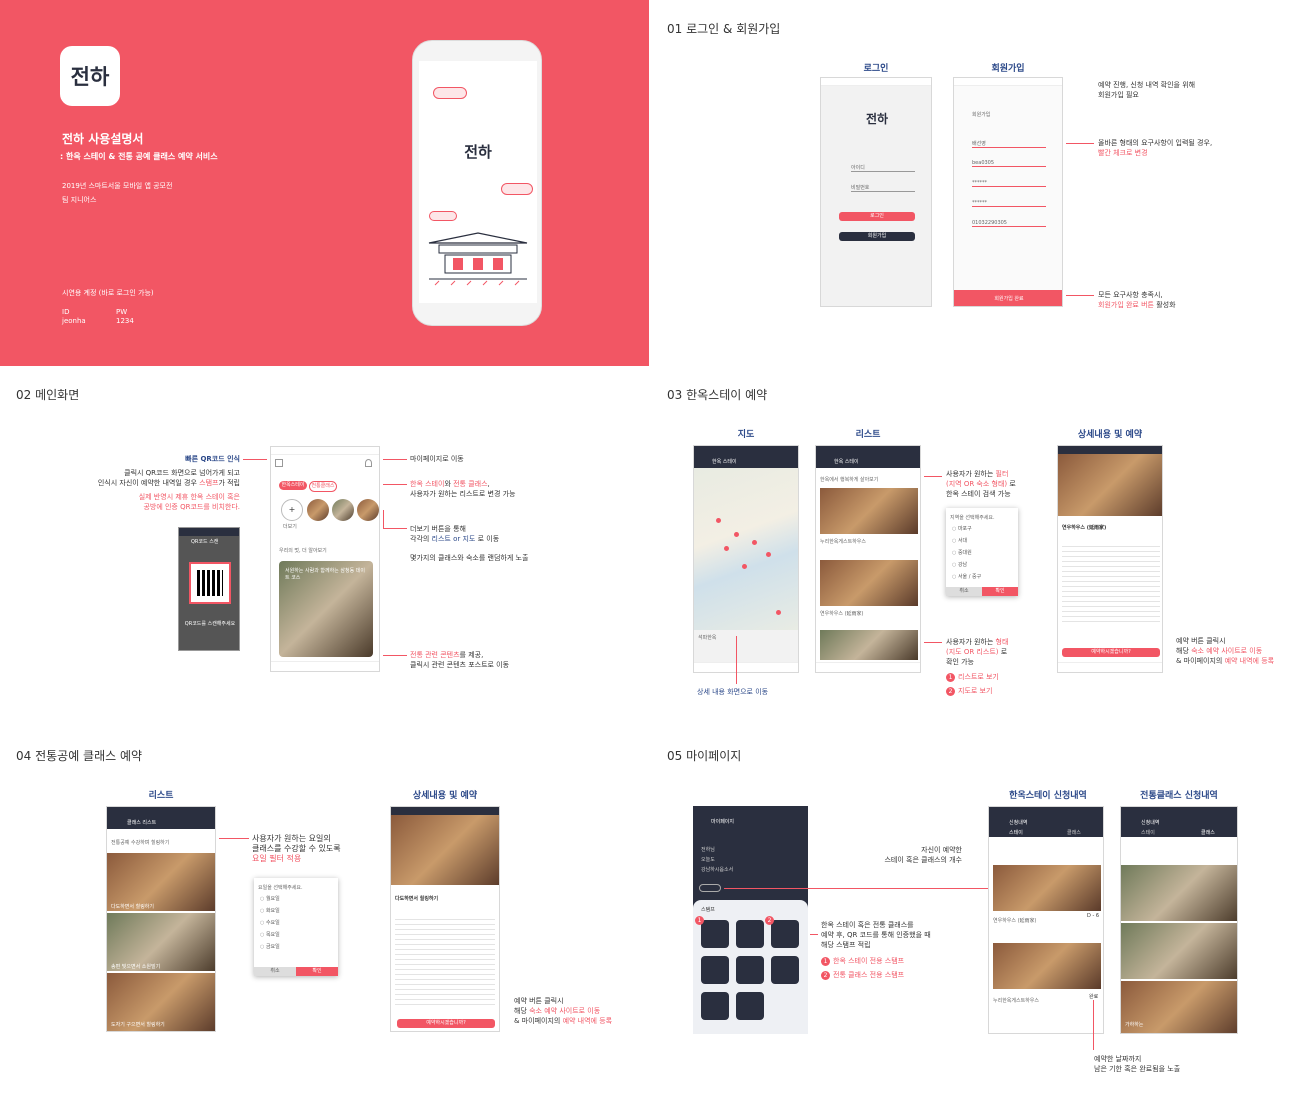  What do you see at coordinates (275, 971) in the screenshot?
I see `day-cancel-button: 취소` at bounding box center [275, 971].